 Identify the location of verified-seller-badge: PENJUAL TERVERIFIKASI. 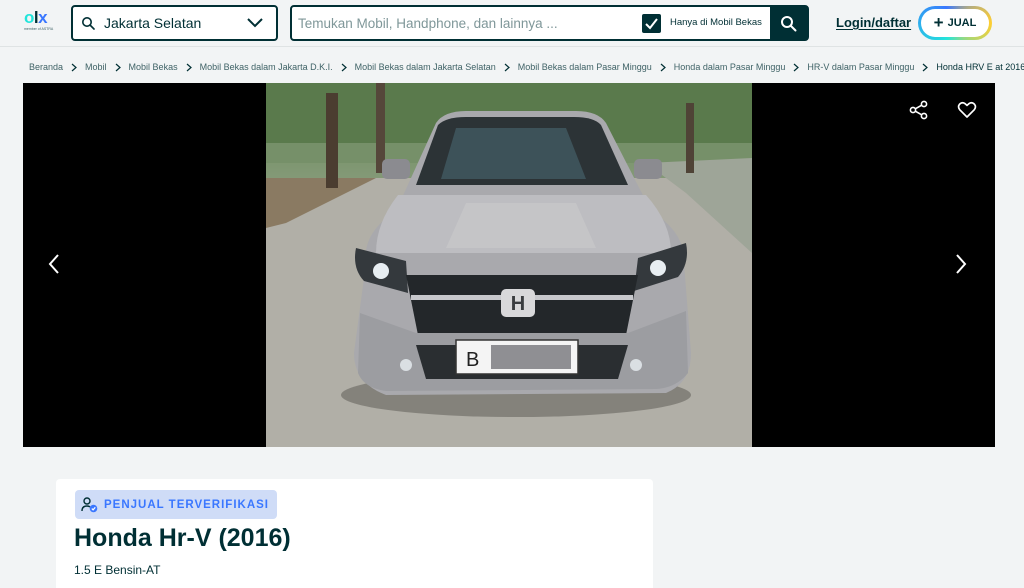
(176, 504).